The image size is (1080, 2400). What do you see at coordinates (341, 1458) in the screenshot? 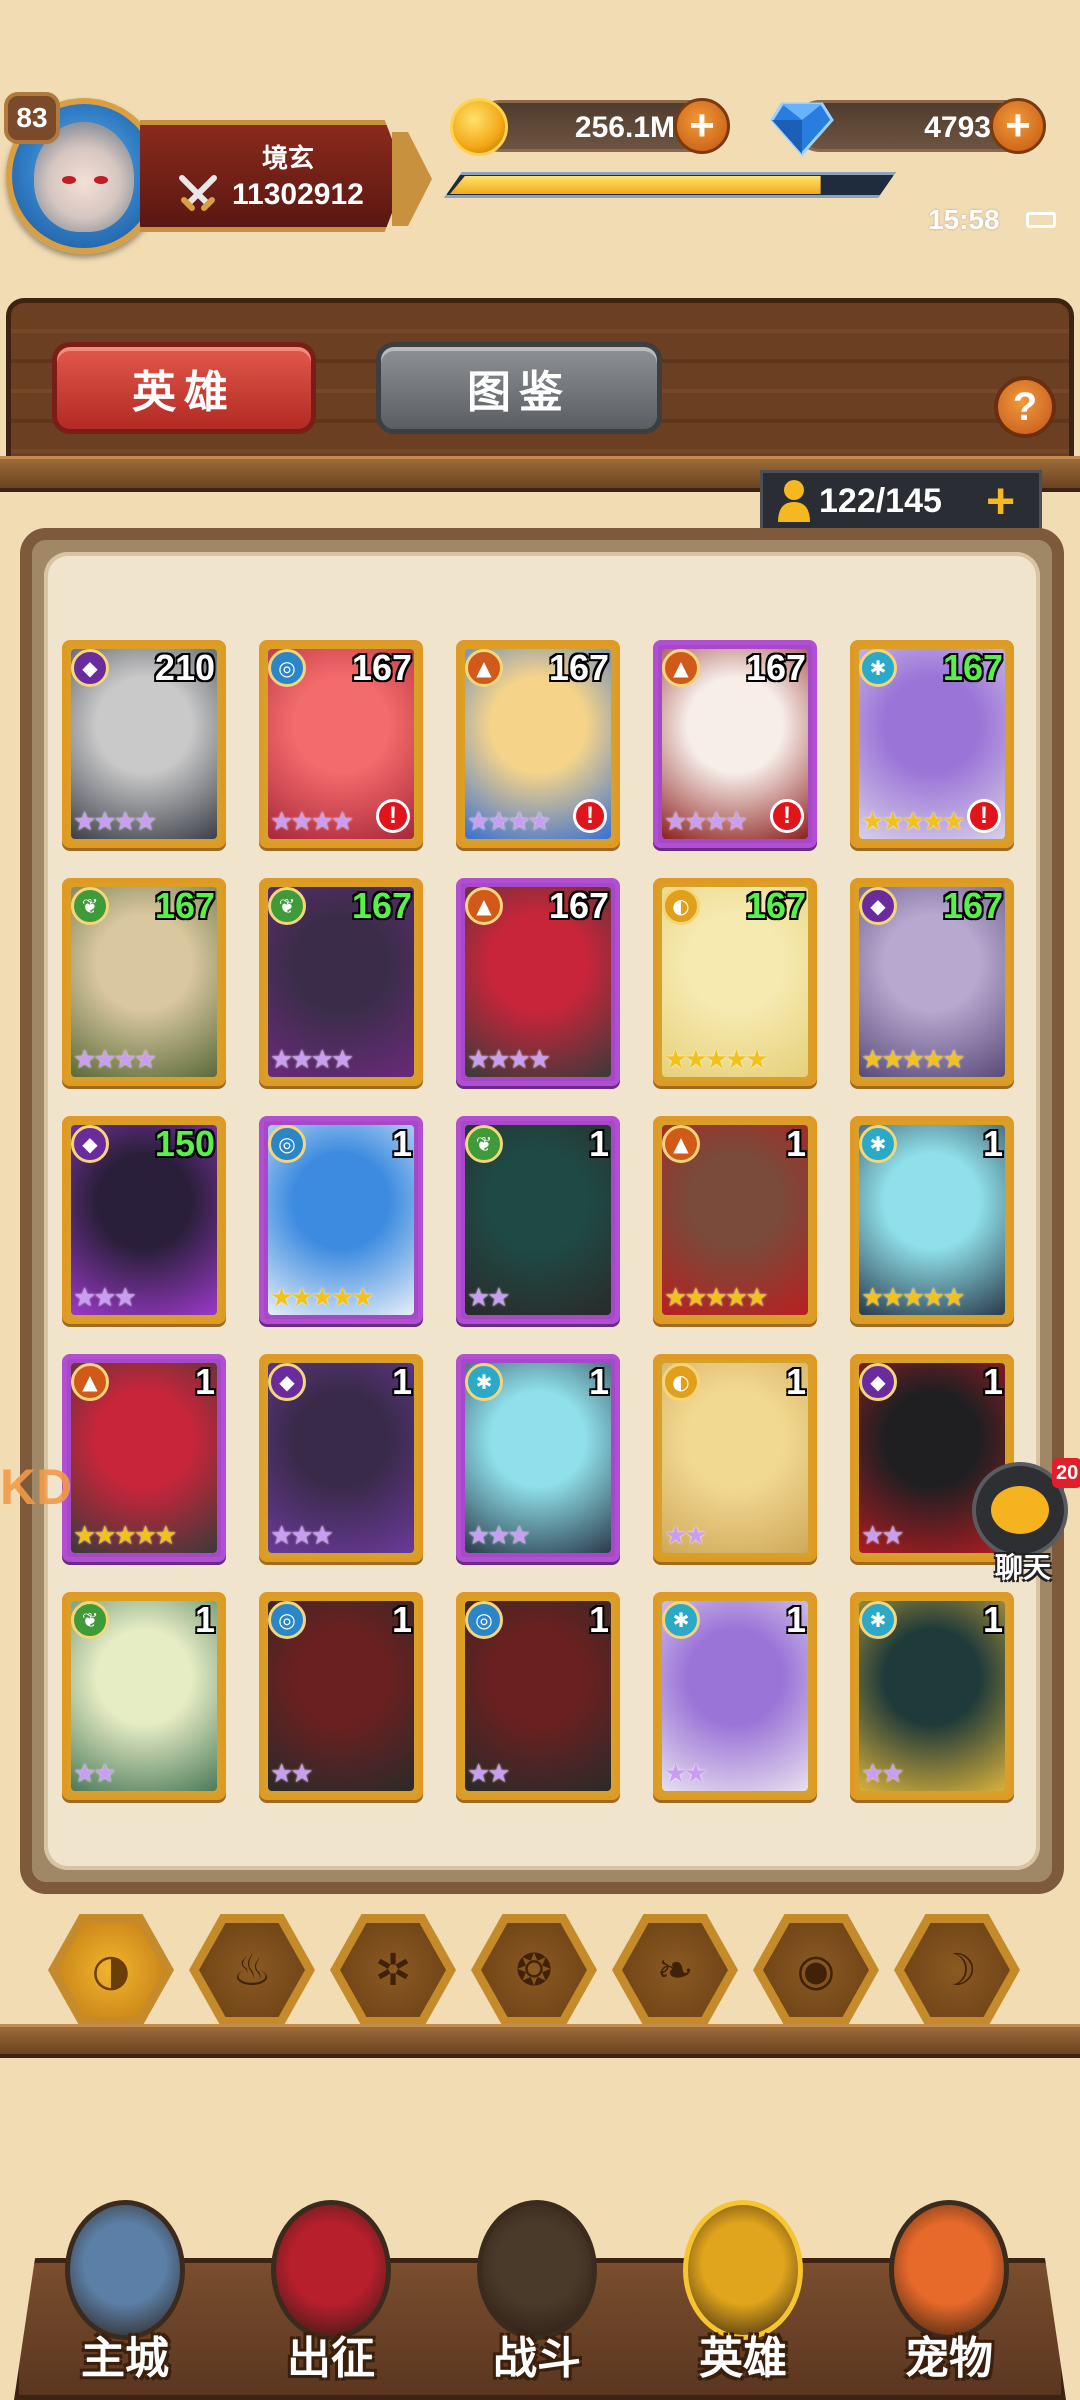
I see `hero-card: ◆ 1 ★★★` at bounding box center [341, 1458].